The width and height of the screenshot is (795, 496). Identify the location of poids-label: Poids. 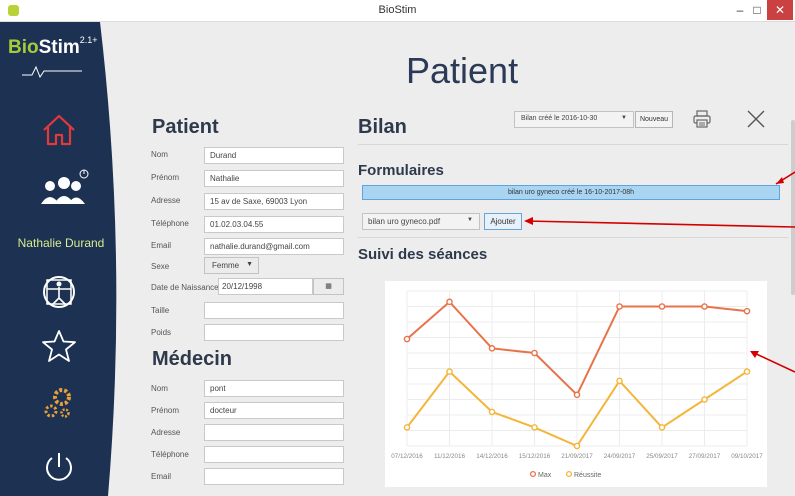
(161, 332).